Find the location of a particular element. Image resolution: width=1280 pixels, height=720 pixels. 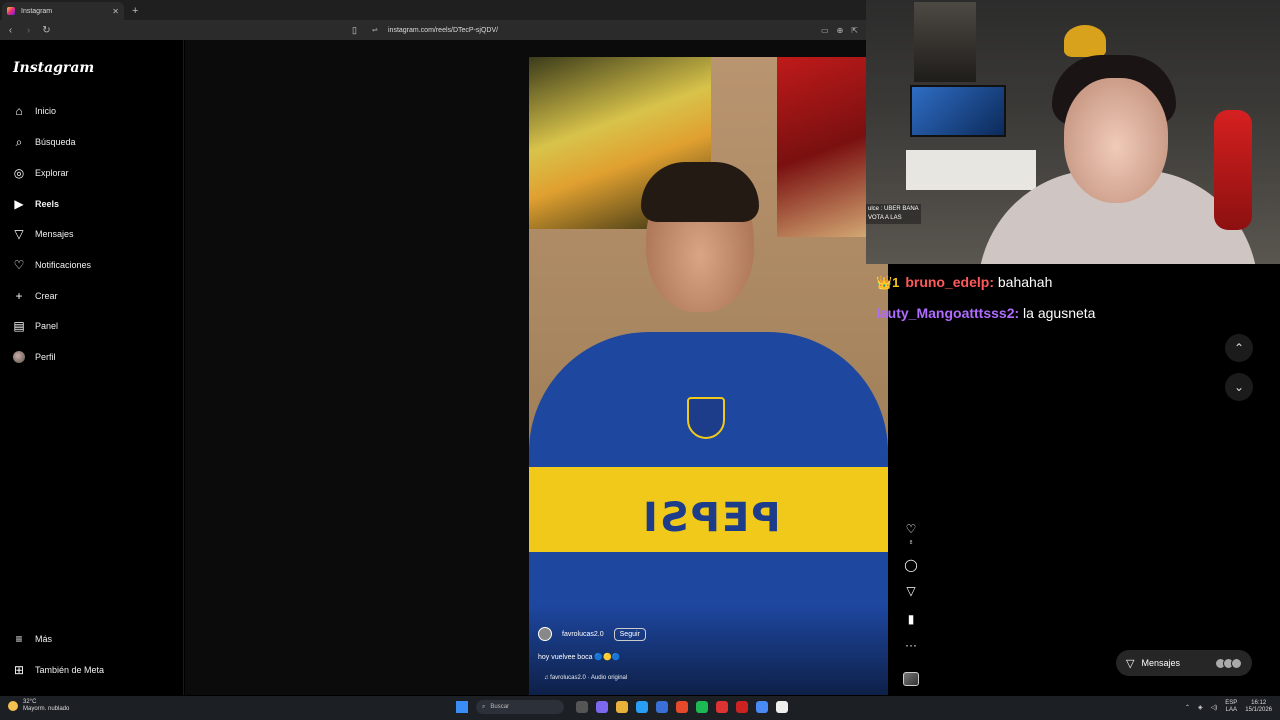

chat-text: bahahah is located at coordinates (1025, 282).